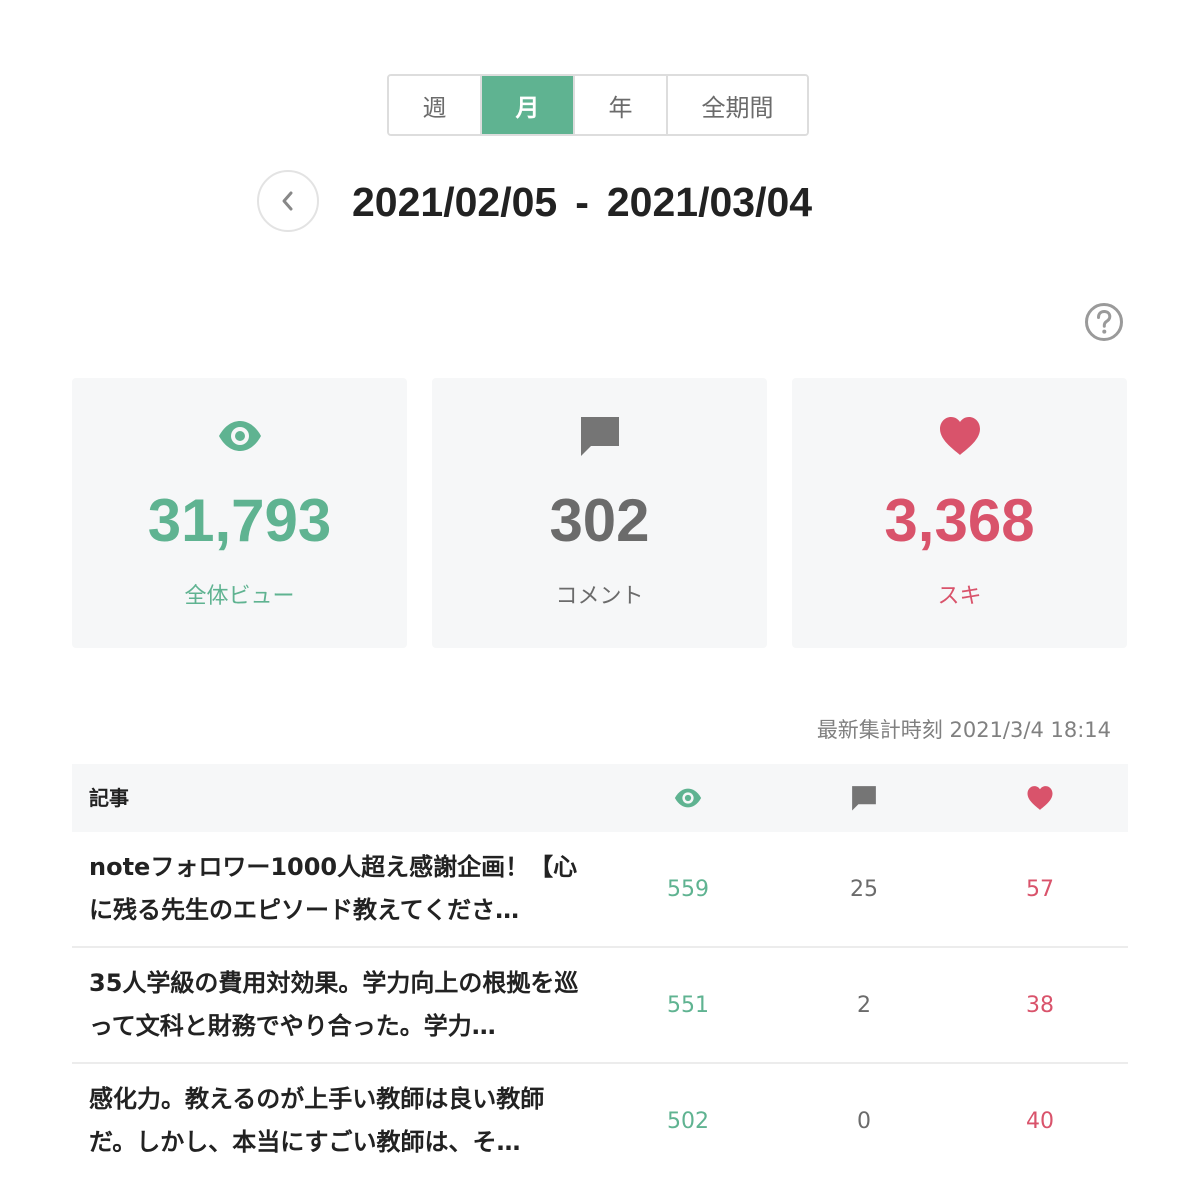 This screenshot has height=1178, width=1184. Describe the element at coordinates (864, 1121) in the screenshot. I see `article-comments: 0` at that location.